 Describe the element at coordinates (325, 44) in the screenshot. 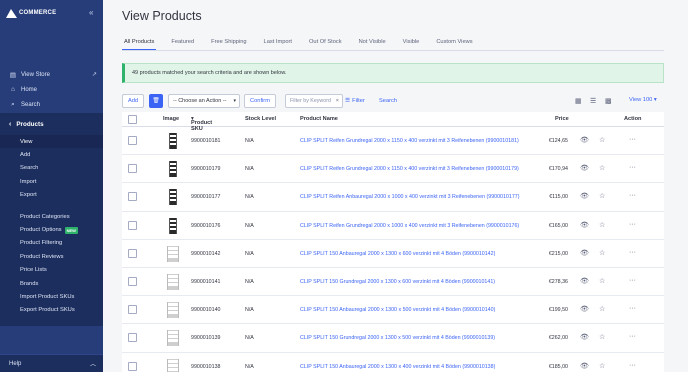

I see `tab-out-of-stock: Out Of Stock` at that location.